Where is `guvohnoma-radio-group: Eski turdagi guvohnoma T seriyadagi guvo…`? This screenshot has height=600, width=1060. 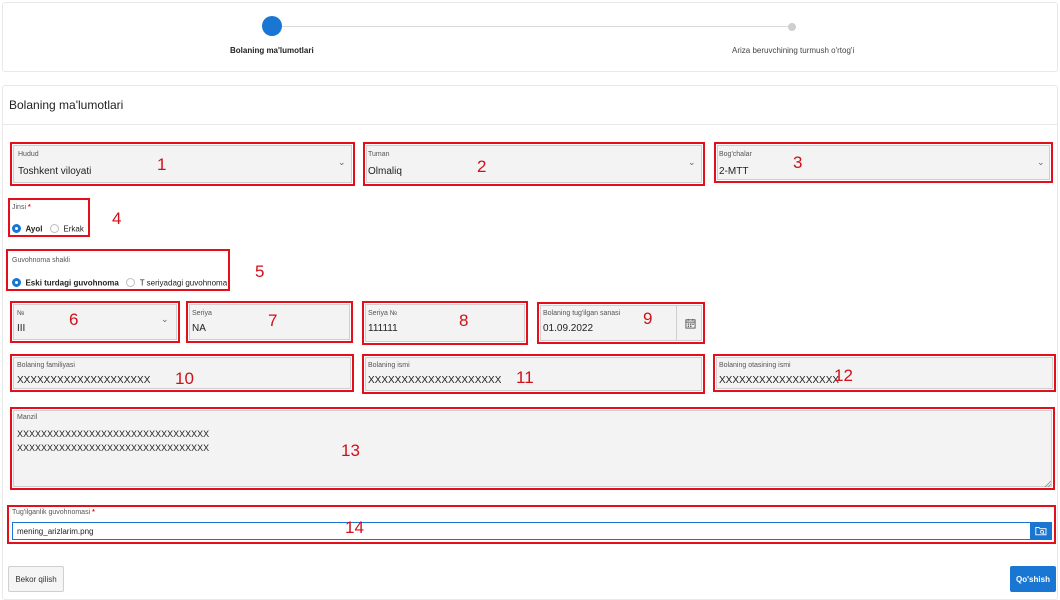
guvohnoma-radio-group: Eski turdagi guvohnoma T seriyadagi guvo… is located at coordinates (119, 283).